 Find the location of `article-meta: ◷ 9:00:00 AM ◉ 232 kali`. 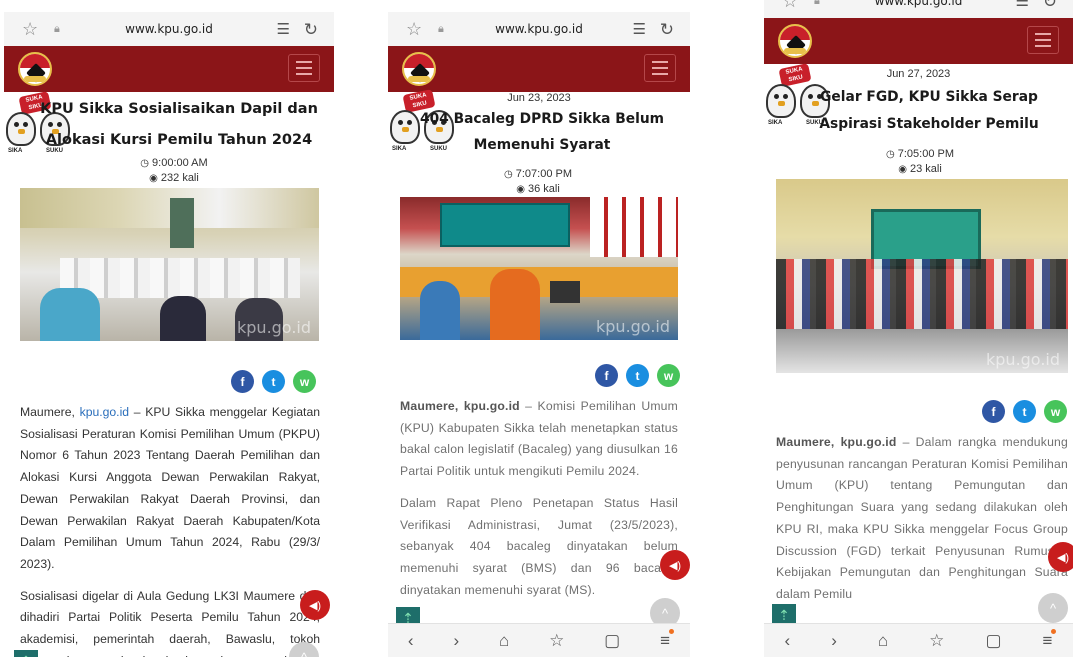

article-meta: ◷ 9:00:00 AM ◉ 232 kali is located at coordinates (174, 170).